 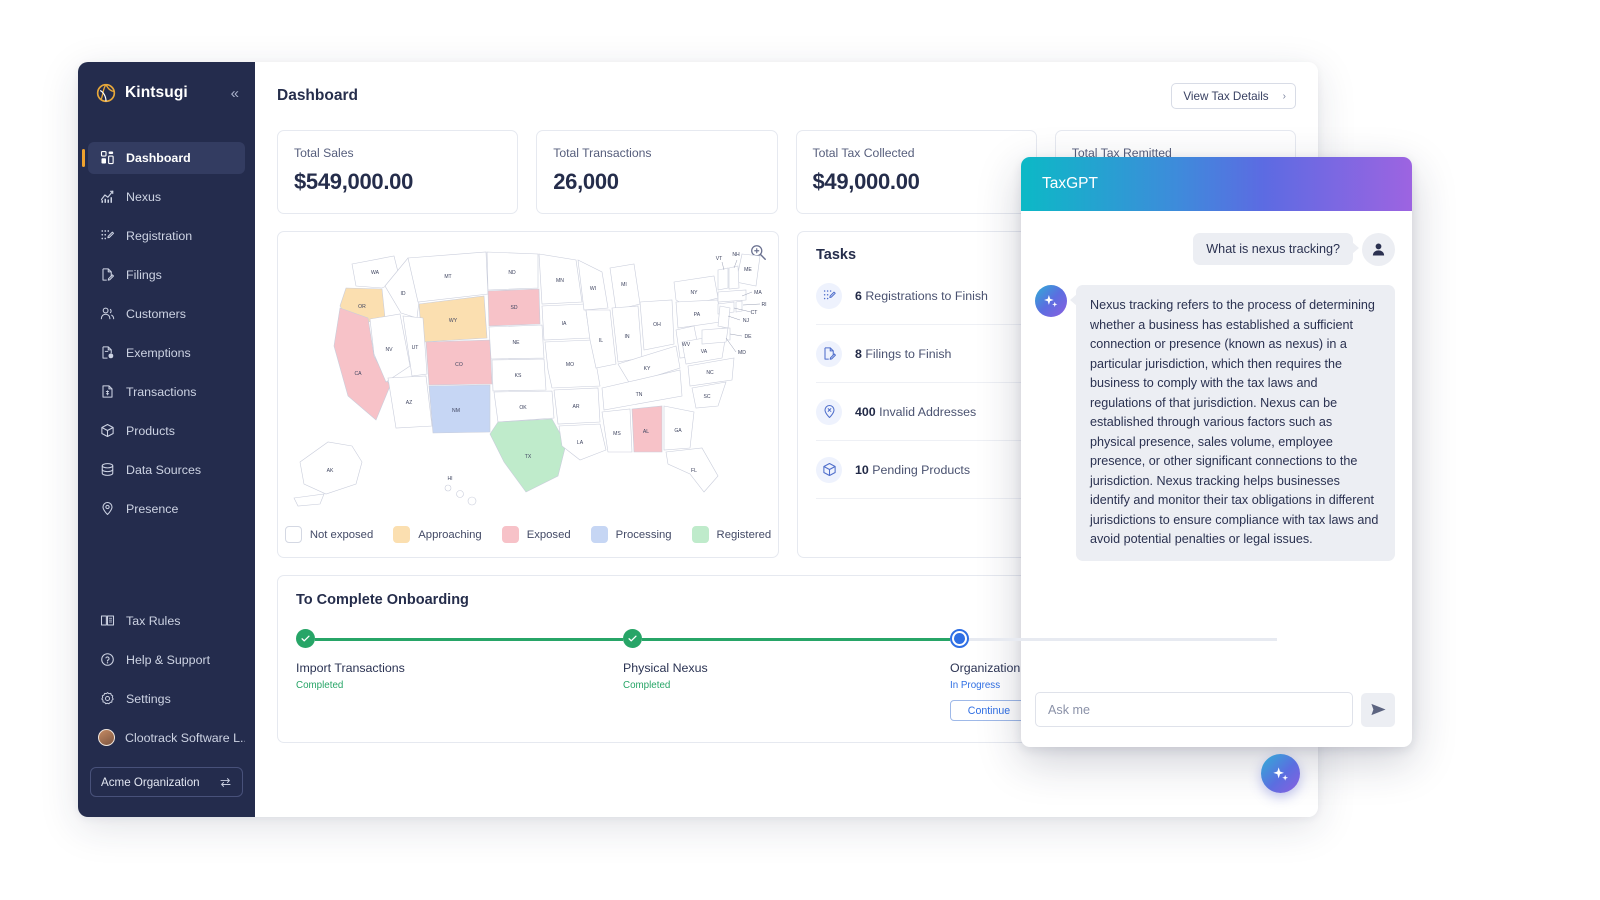 What do you see at coordinates (863, 153) in the screenshot?
I see `kpi-label: Total Tax Collected` at bounding box center [863, 153].